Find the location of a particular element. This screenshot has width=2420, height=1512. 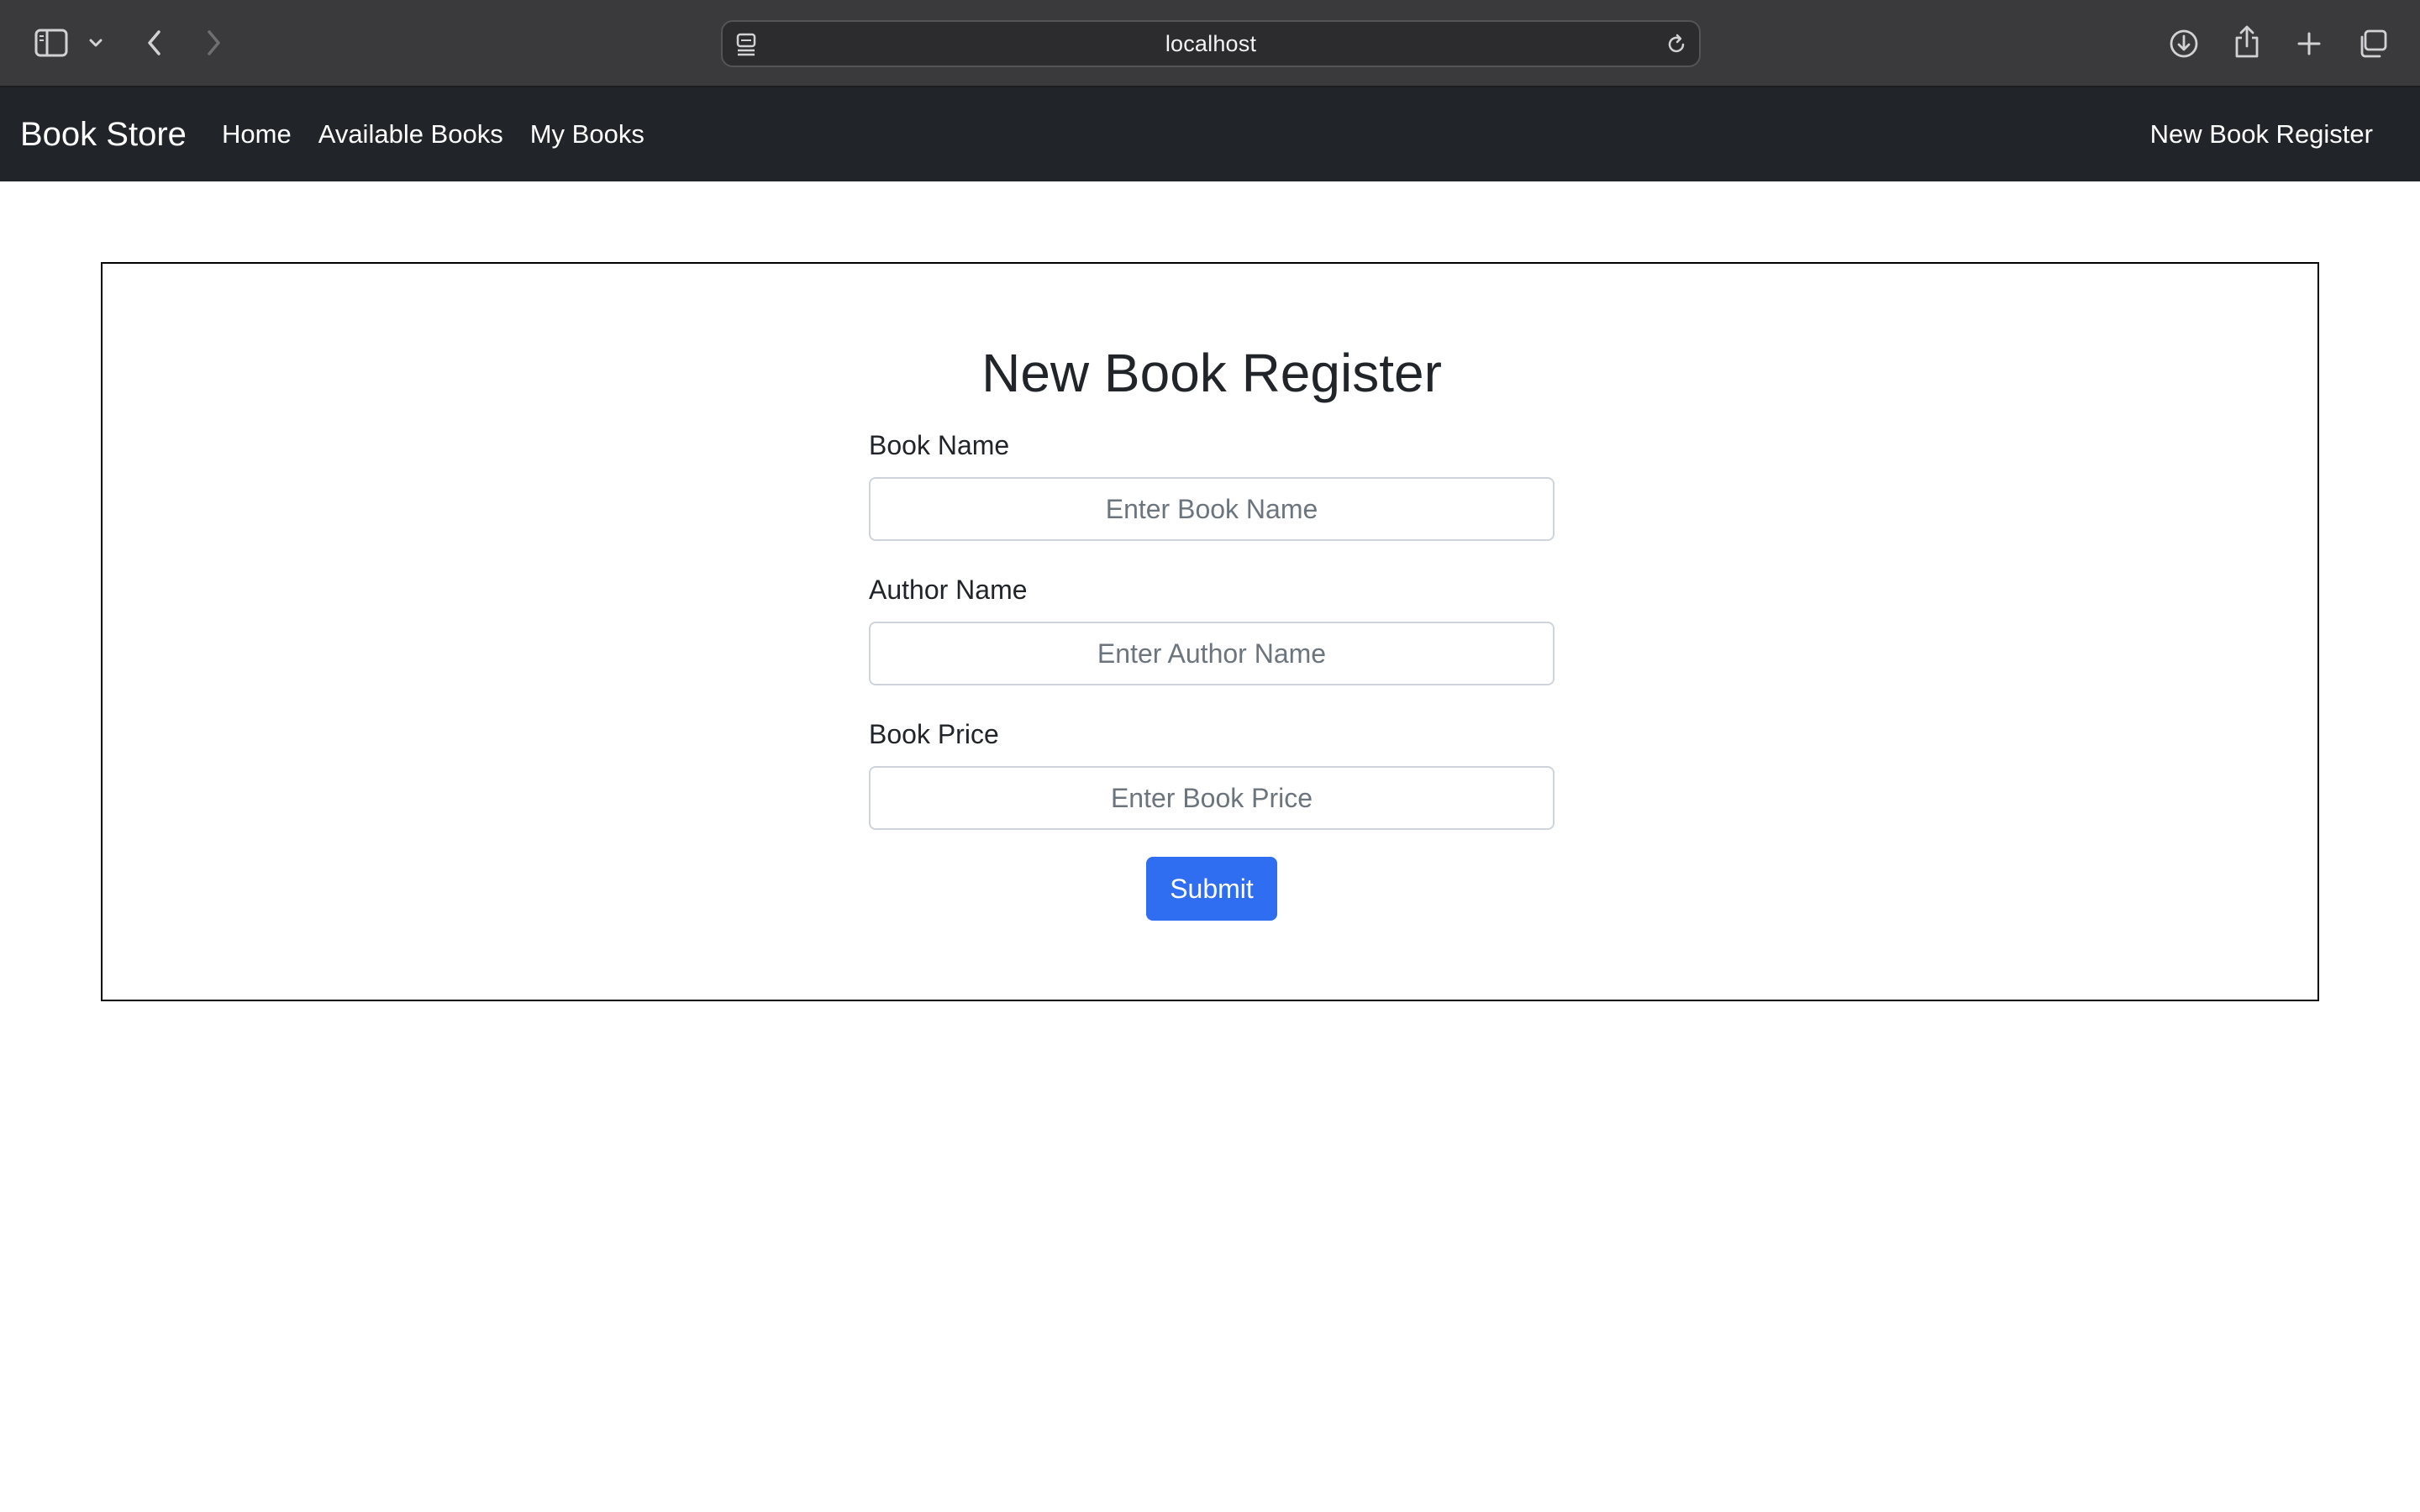

book-price-label: Book Price is located at coordinates (934, 734).